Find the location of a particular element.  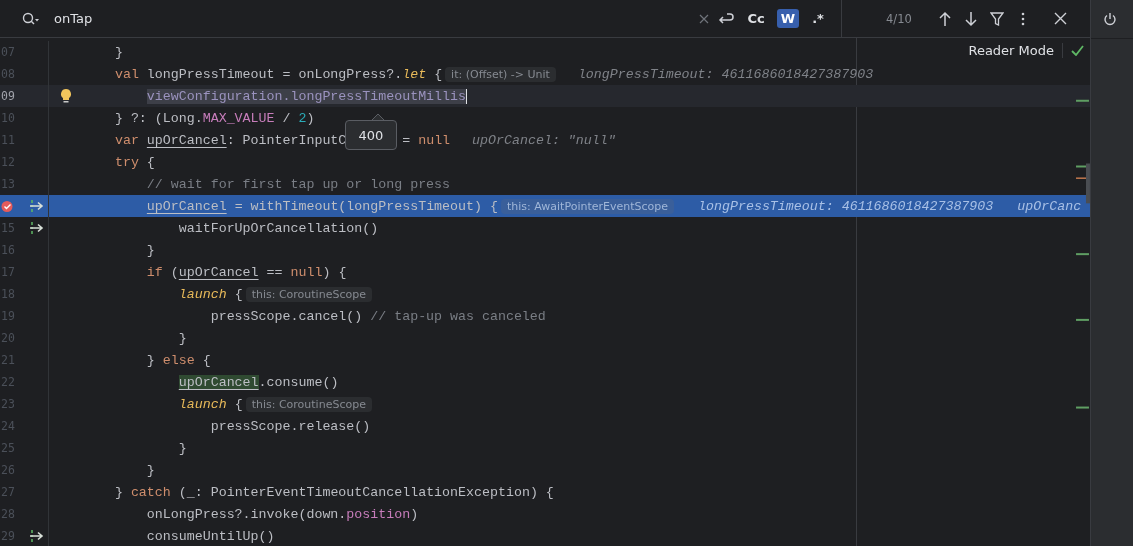

close-icon is located at coordinates (1061, 18).